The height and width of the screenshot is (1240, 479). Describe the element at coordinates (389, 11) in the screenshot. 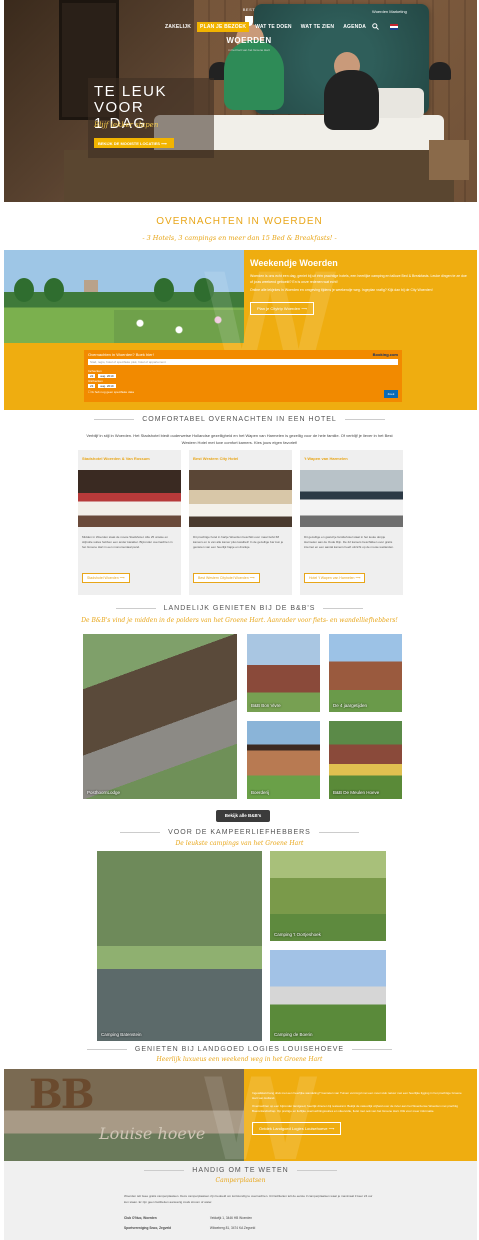

I see `top-link: Woerden Marketing` at that location.